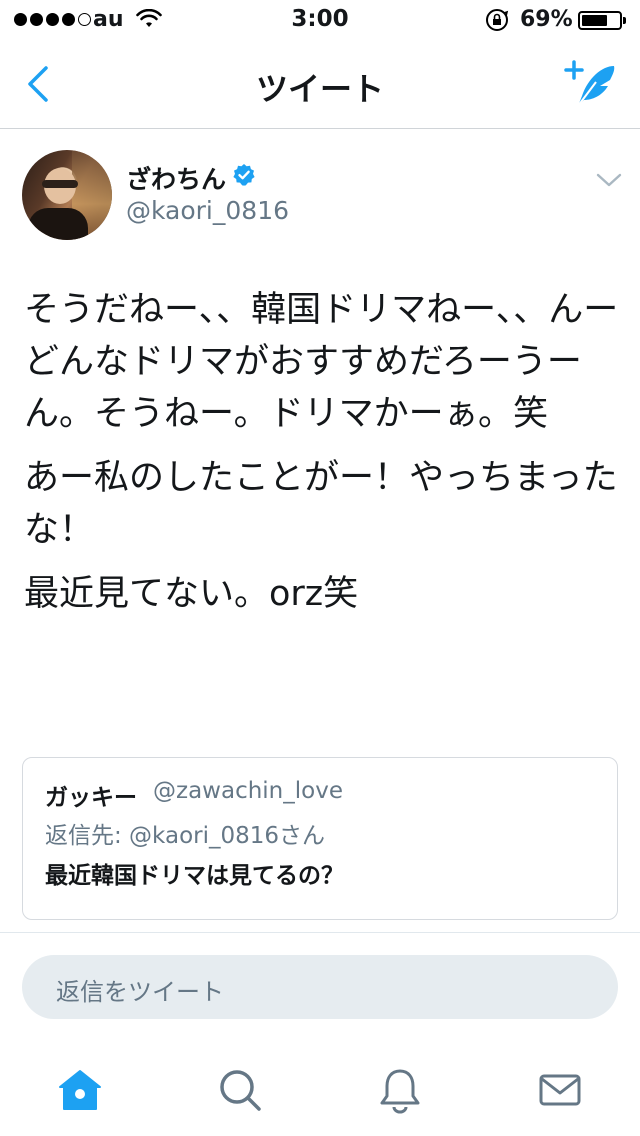 The image size is (640, 1136). I want to click on reply-placeholder: 返信をツイート, so click(140, 992).